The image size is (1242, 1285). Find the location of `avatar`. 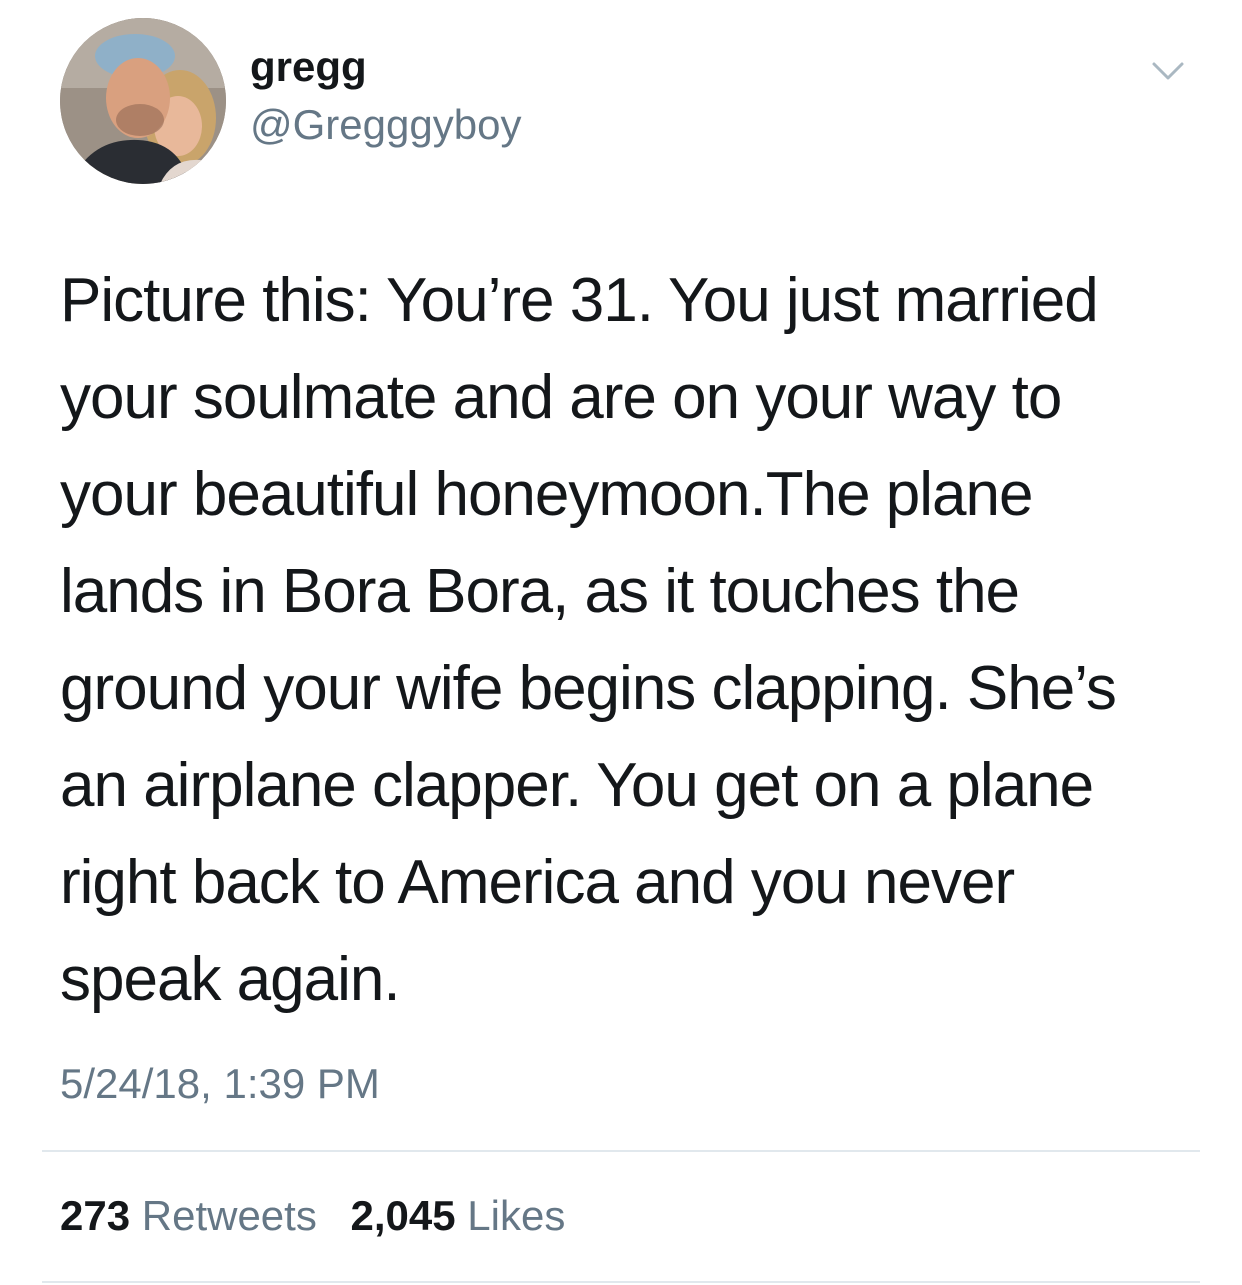

avatar is located at coordinates (143, 101).